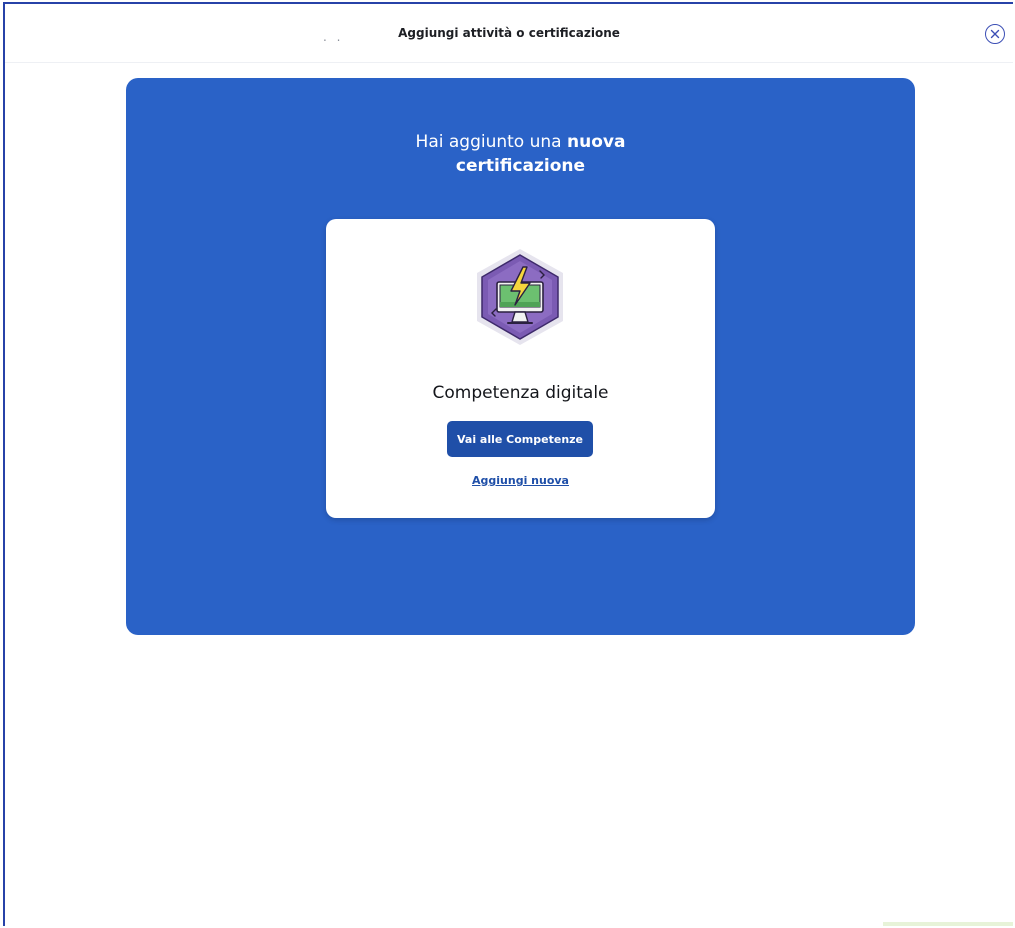 The image size is (1015, 928). I want to click on close-button, so click(995, 34).